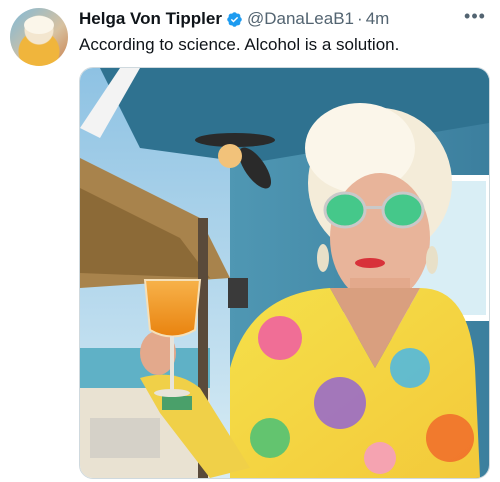 The width and height of the screenshot is (500, 482). What do you see at coordinates (39, 37) in the screenshot?
I see `avatar` at bounding box center [39, 37].